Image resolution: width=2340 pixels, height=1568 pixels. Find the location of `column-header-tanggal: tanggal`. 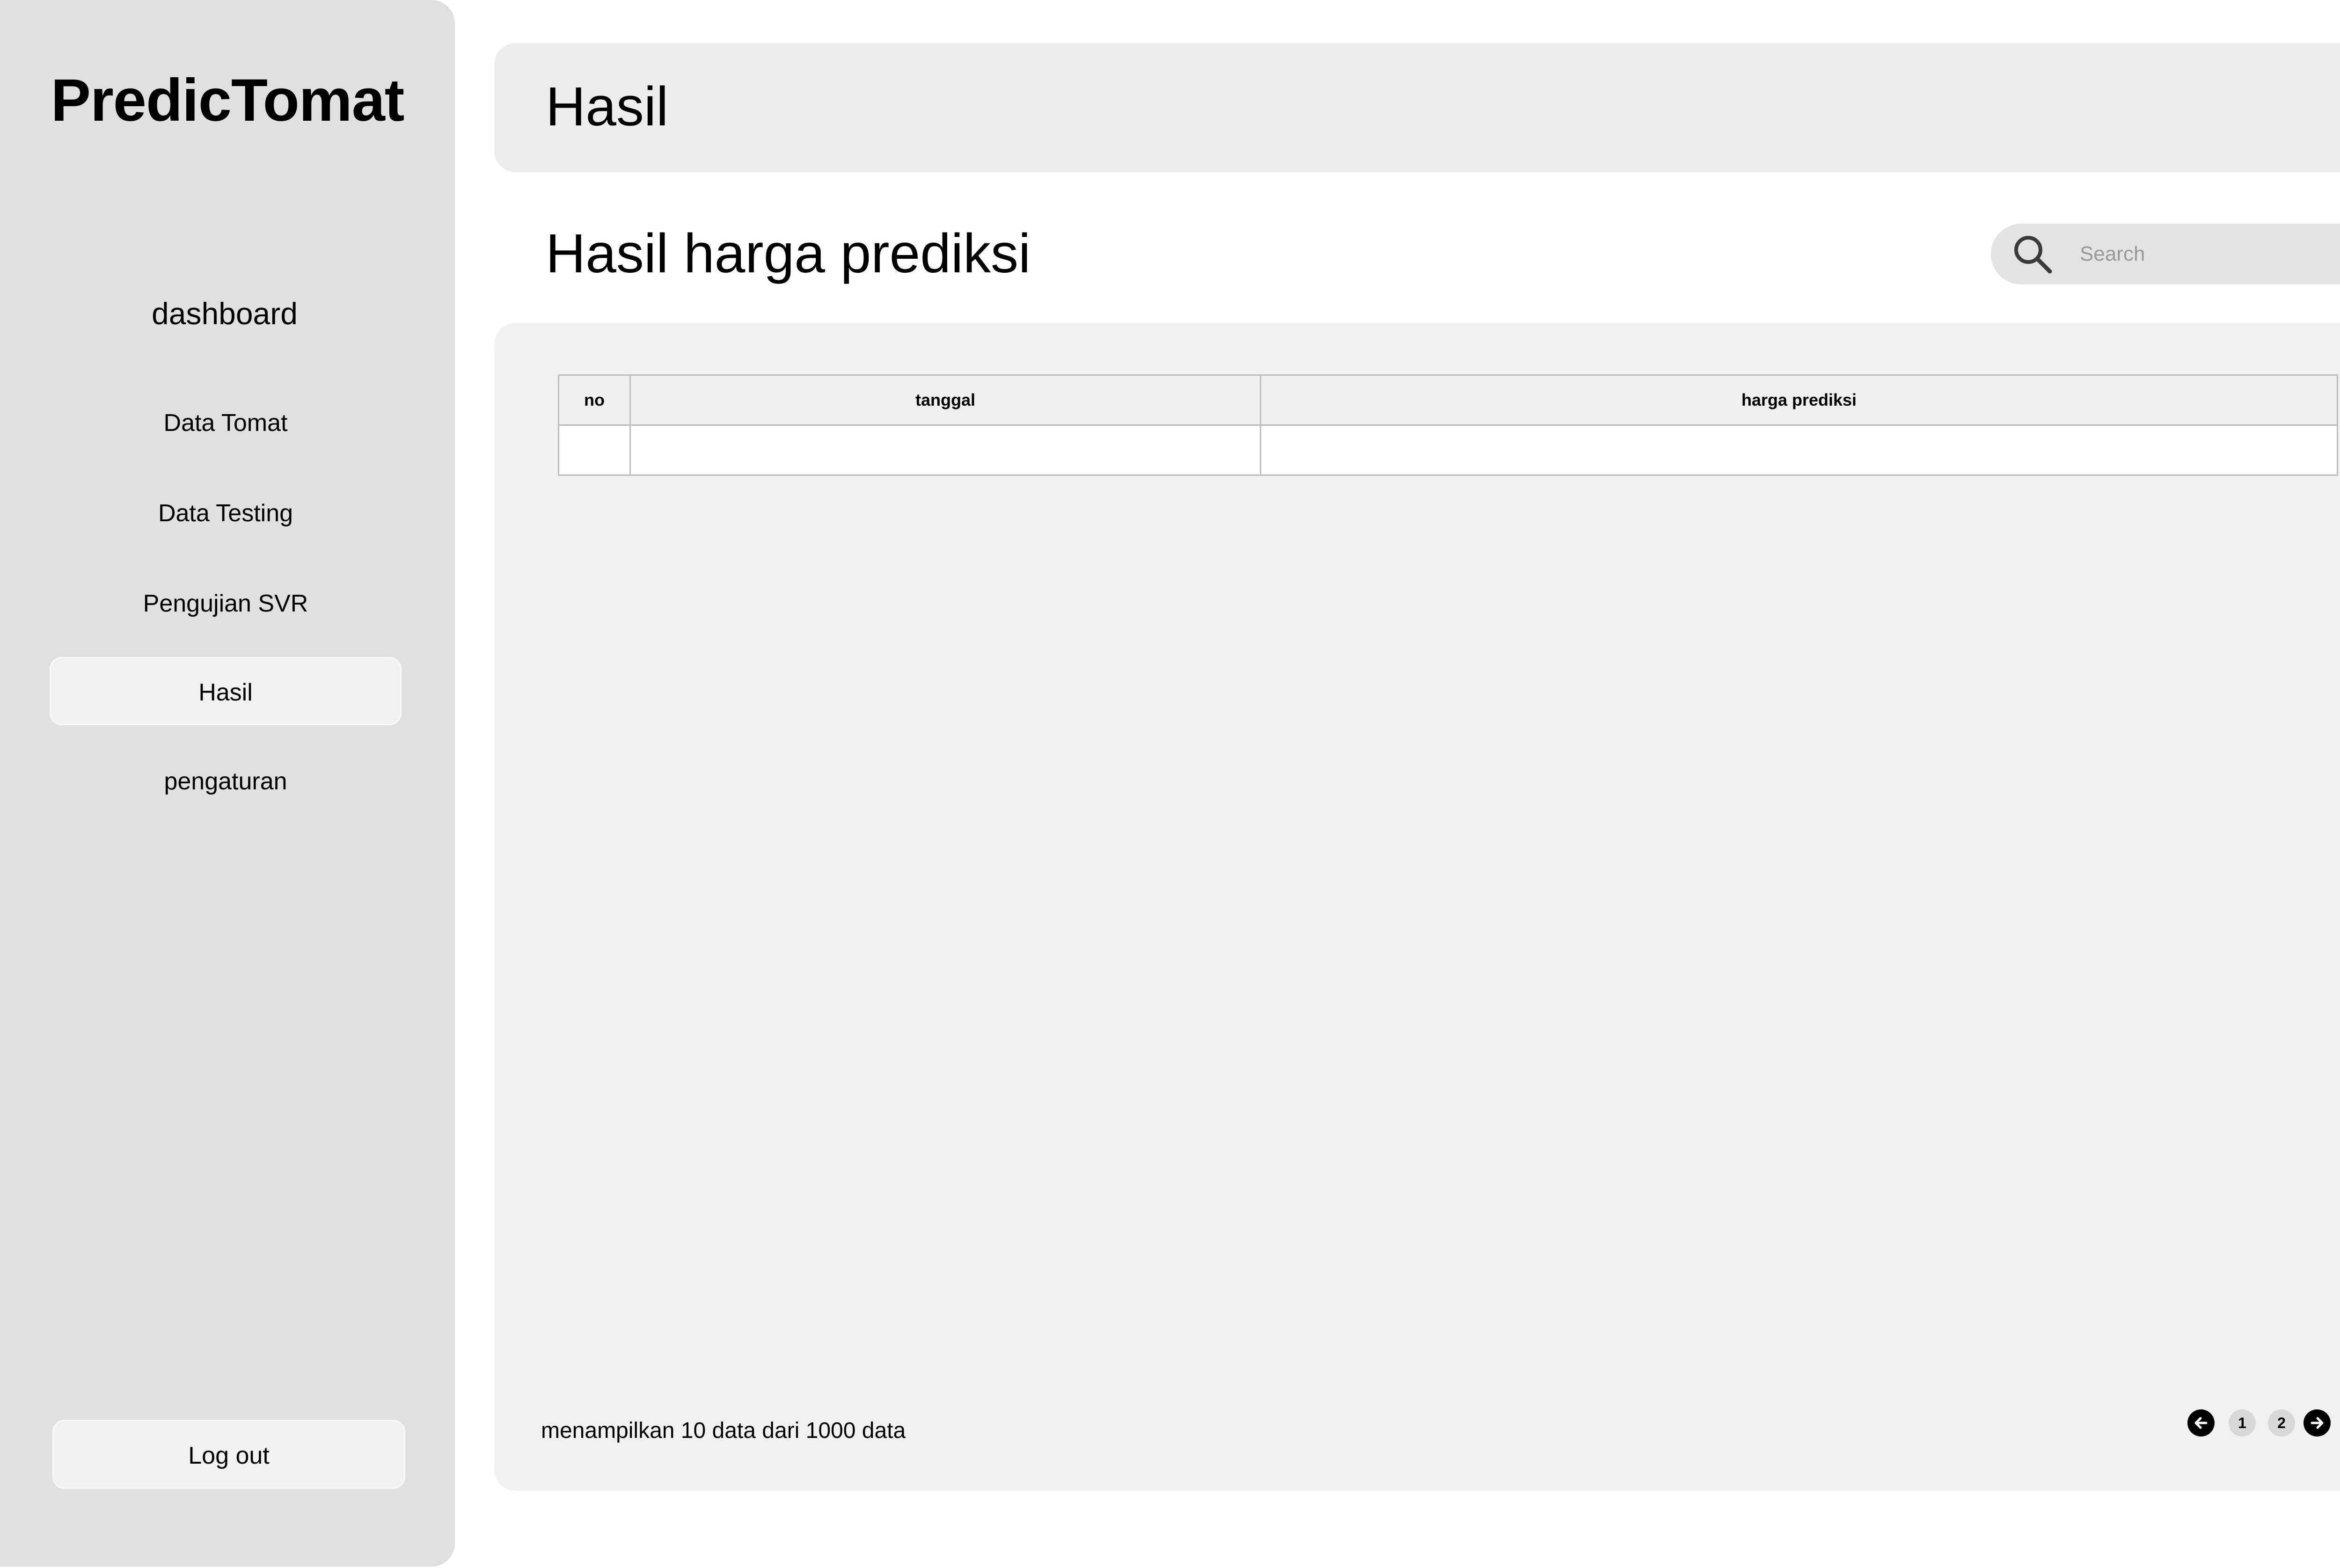

column-header-tanggal: tanggal is located at coordinates (945, 400).